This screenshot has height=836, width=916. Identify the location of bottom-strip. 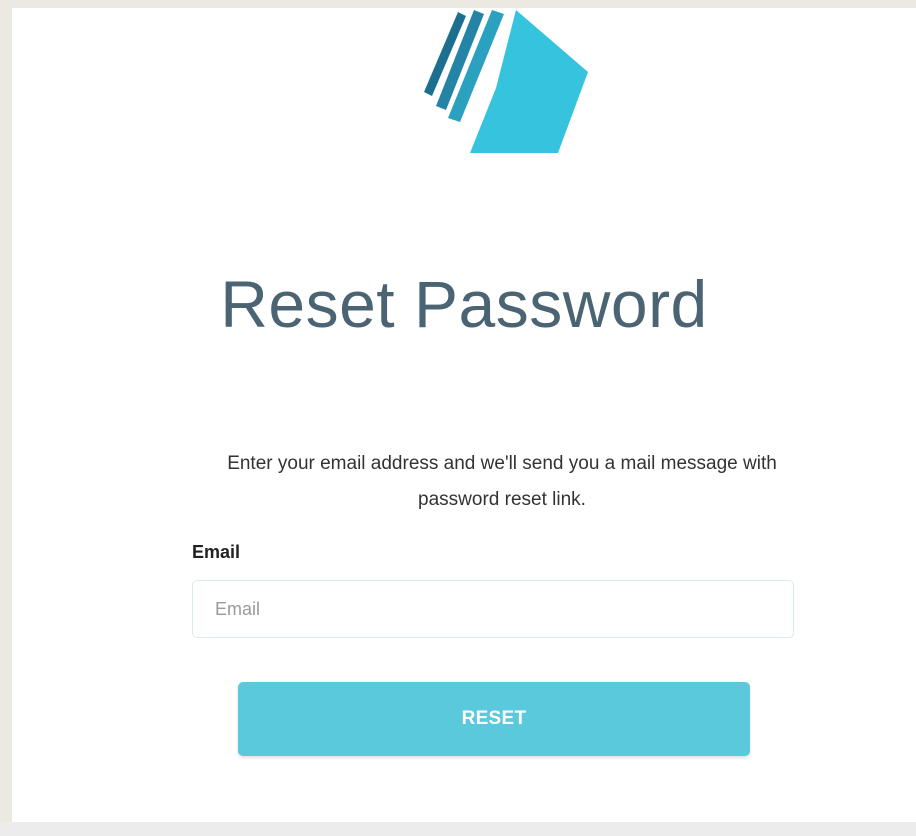
(458, 829).